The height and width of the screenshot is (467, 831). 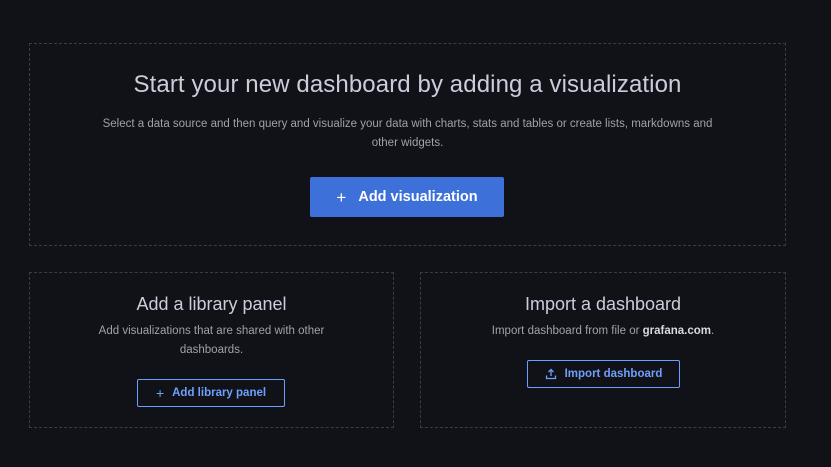 I want to click on upload-icon, so click(x=551, y=374).